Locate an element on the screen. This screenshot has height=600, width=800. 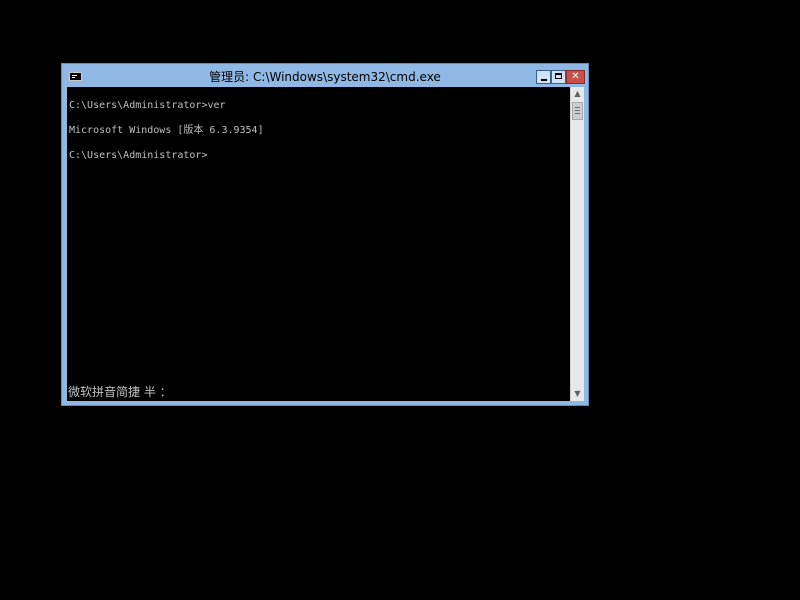
close-icon: ✕ is located at coordinates (575, 76).